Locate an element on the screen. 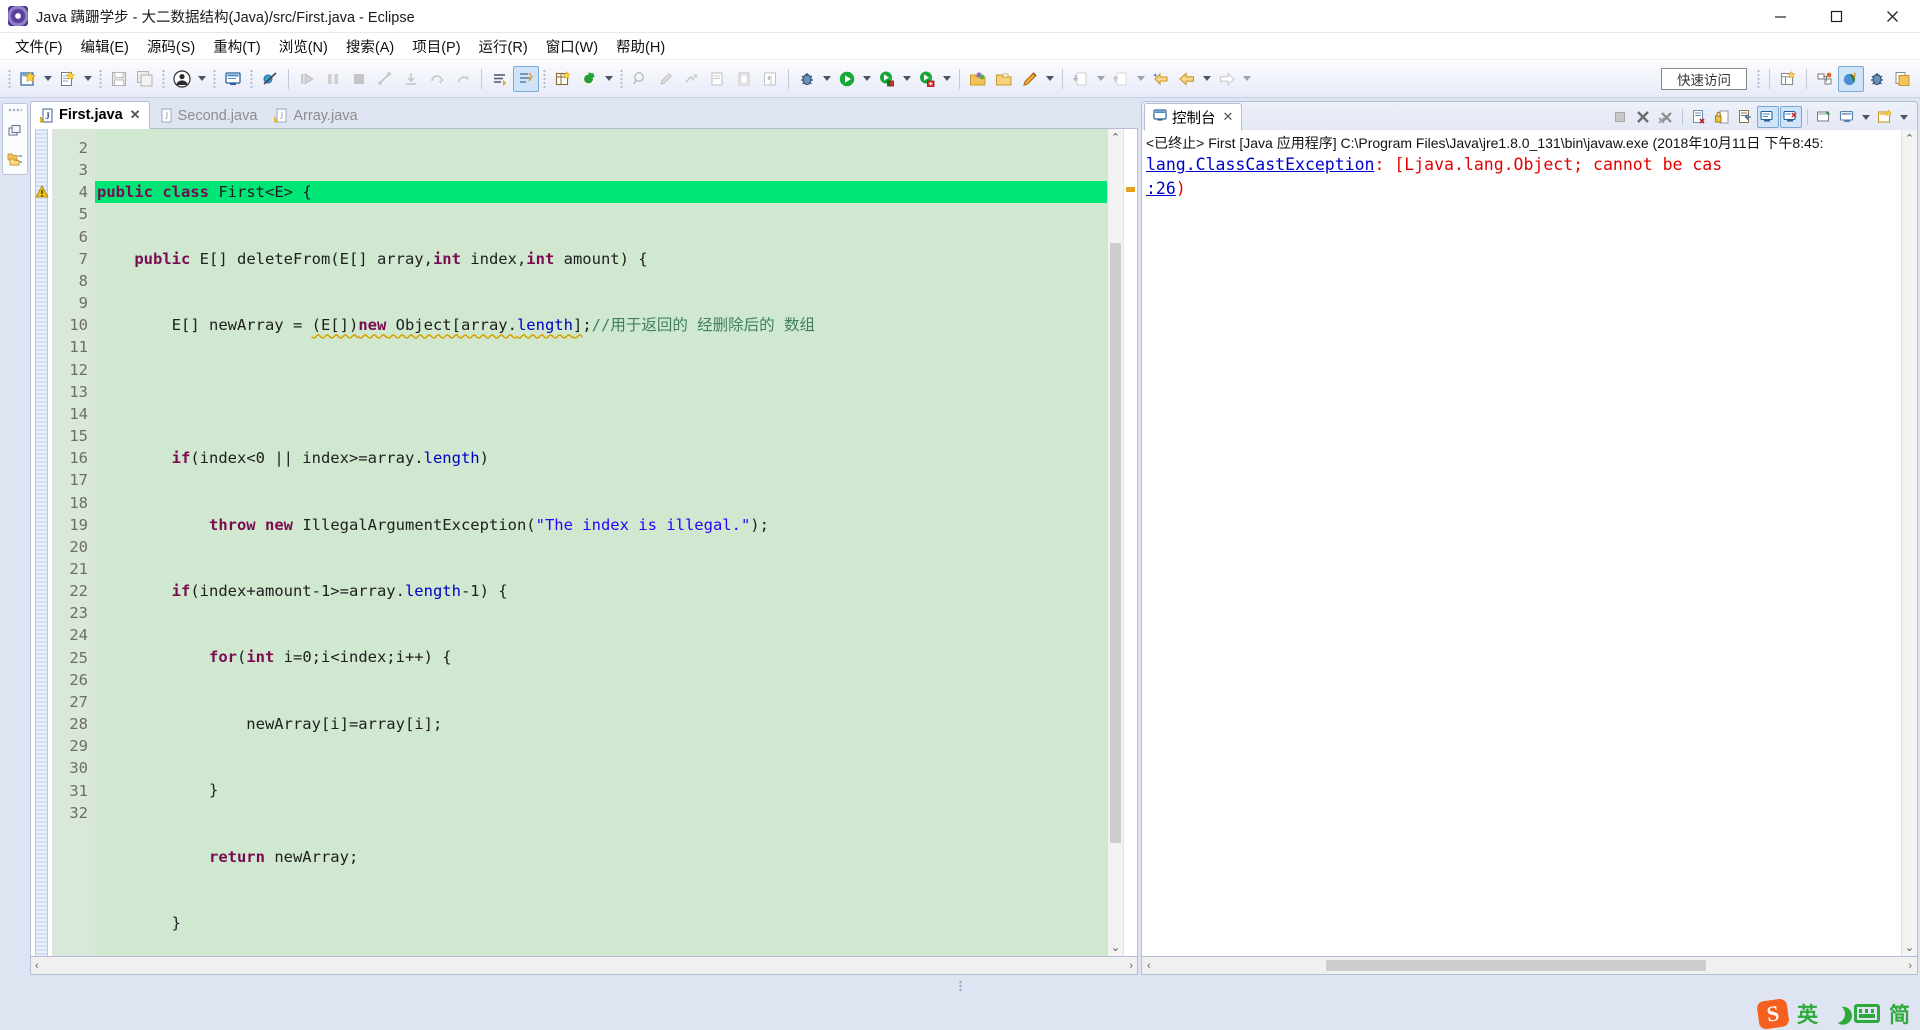 This screenshot has width=1920, height=1030. quick-access-input: 快速访问 is located at coordinates (1704, 78).